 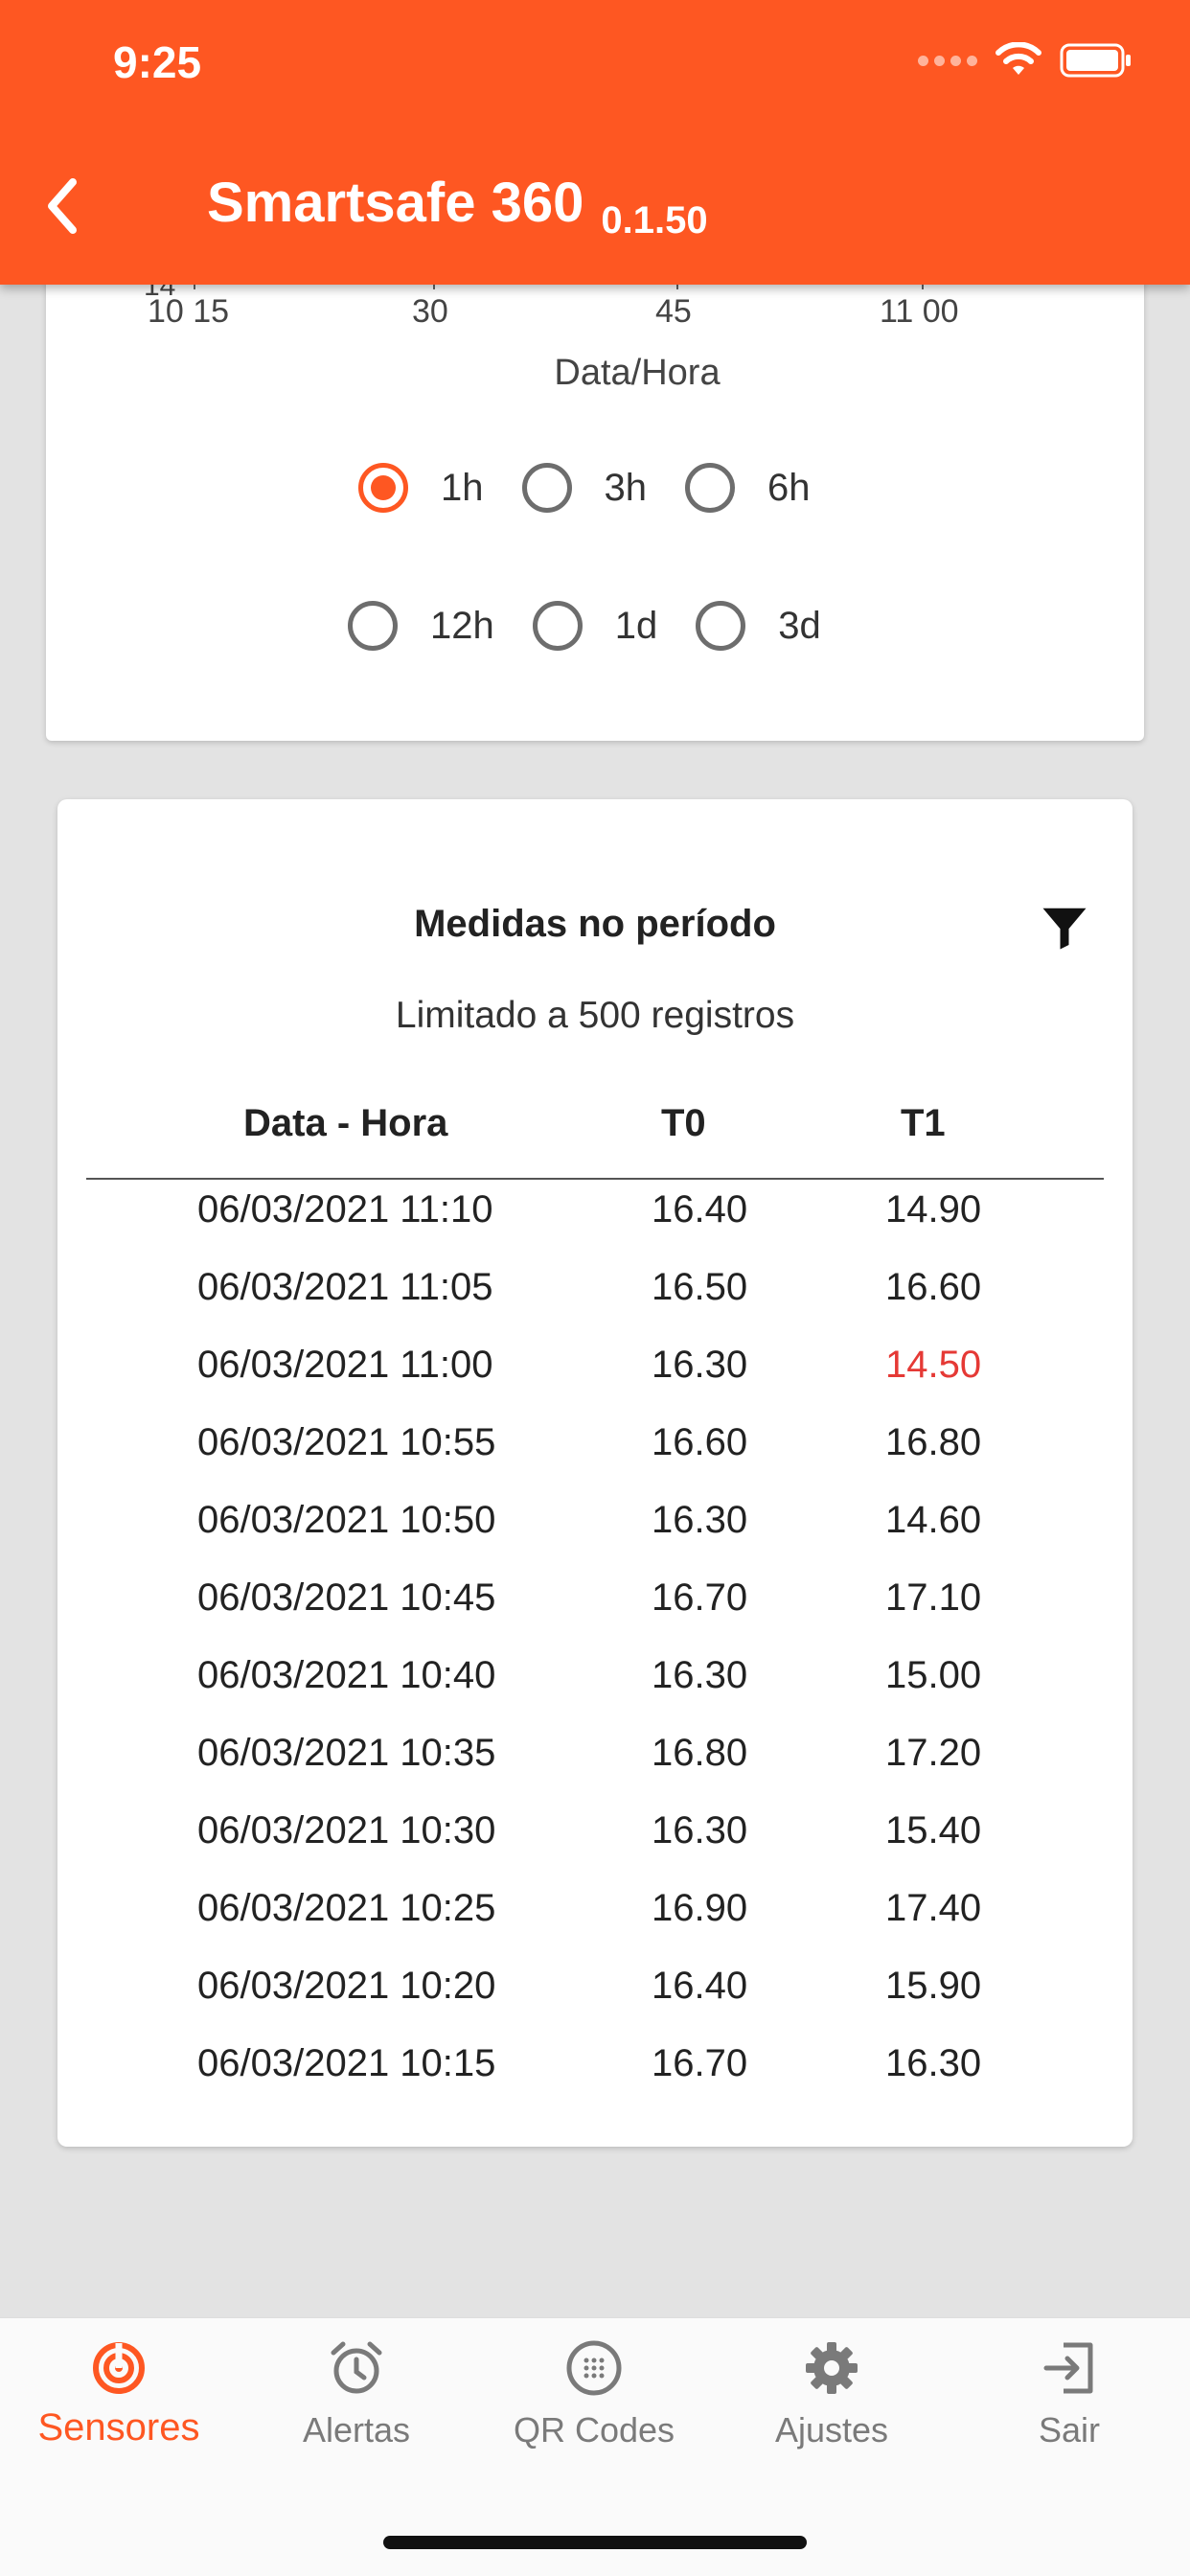 What do you see at coordinates (595, 1179) in the screenshot?
I see `table-header-divider` at bounding box center [595, 1179].